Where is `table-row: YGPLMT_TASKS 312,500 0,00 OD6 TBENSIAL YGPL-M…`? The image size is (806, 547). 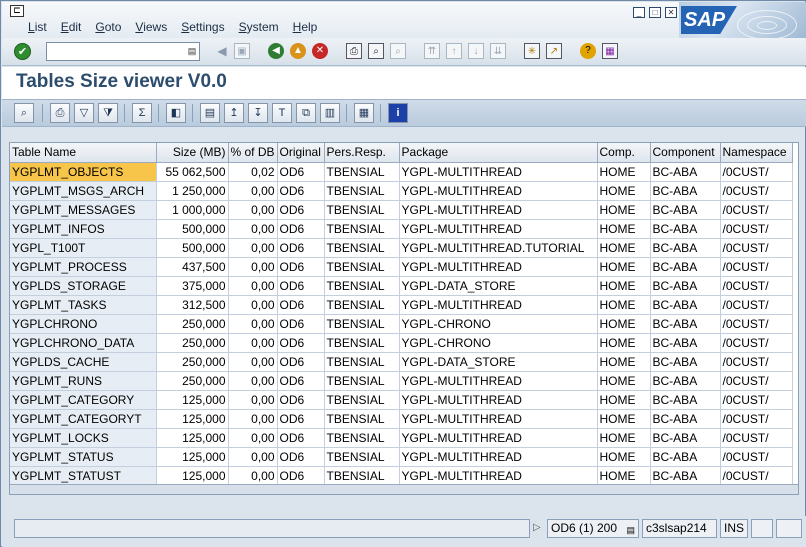
table-row: YGPLMT_TASKS 312,500 0,00 OD6 TBENSIAL YGPL-M… is located at coordinates (401, 305).